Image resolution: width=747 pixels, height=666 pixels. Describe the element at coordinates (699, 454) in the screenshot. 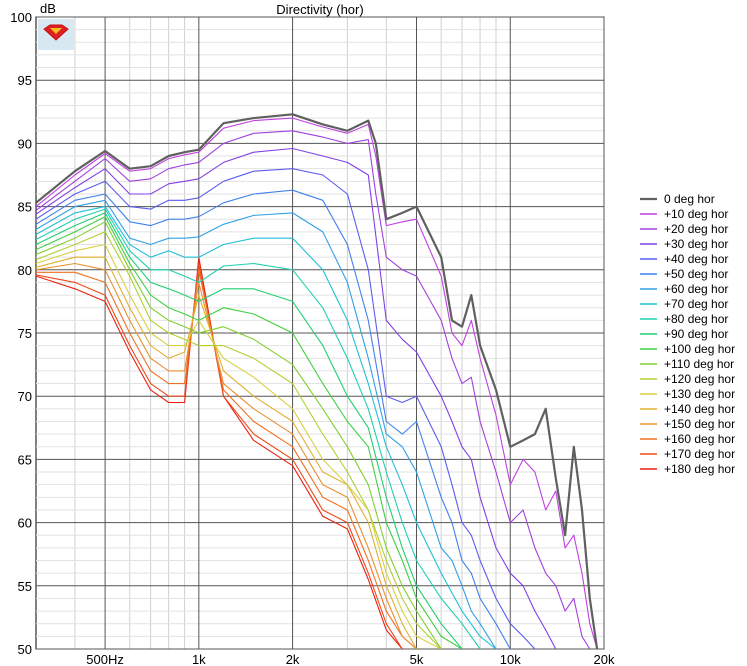

I see `legend-entry: +170 deg hor` at that location.